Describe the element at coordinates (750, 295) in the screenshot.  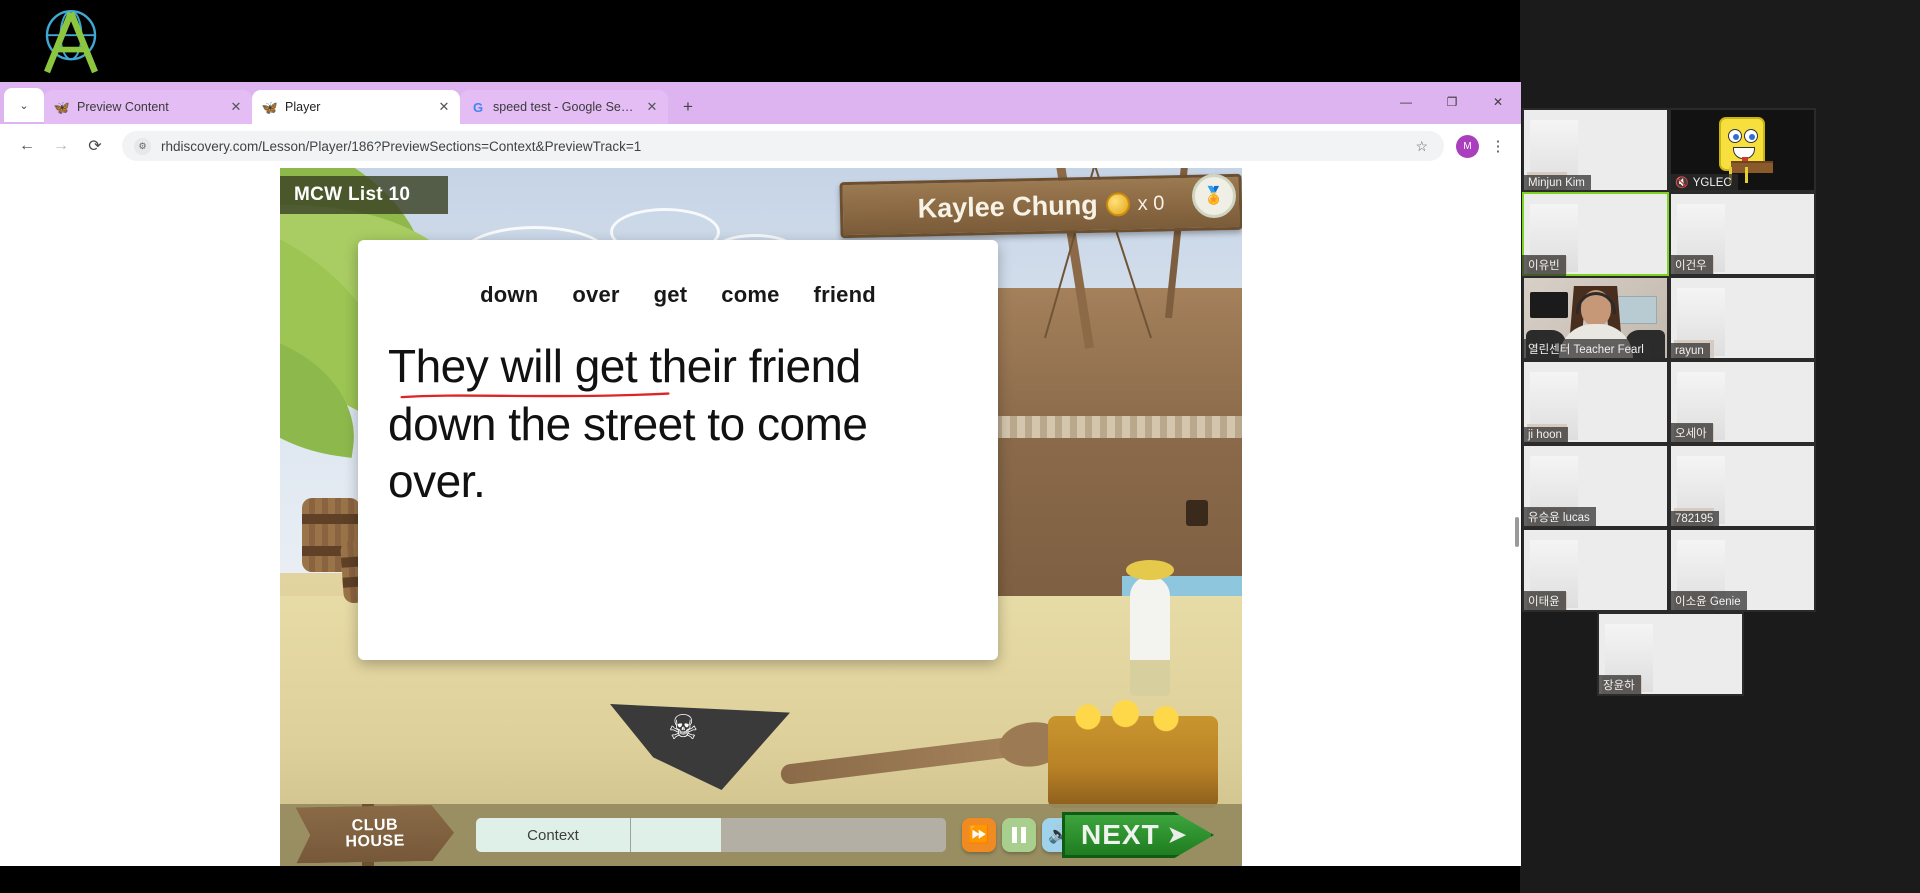
I see `target-word: come` at that location.